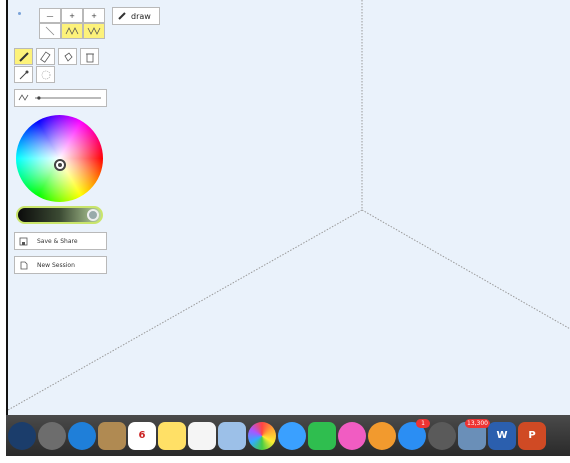 The width and height of the screenshot is (570, 463). I want to click on dock-app-calendar-icon: 6, so click(142, 435).